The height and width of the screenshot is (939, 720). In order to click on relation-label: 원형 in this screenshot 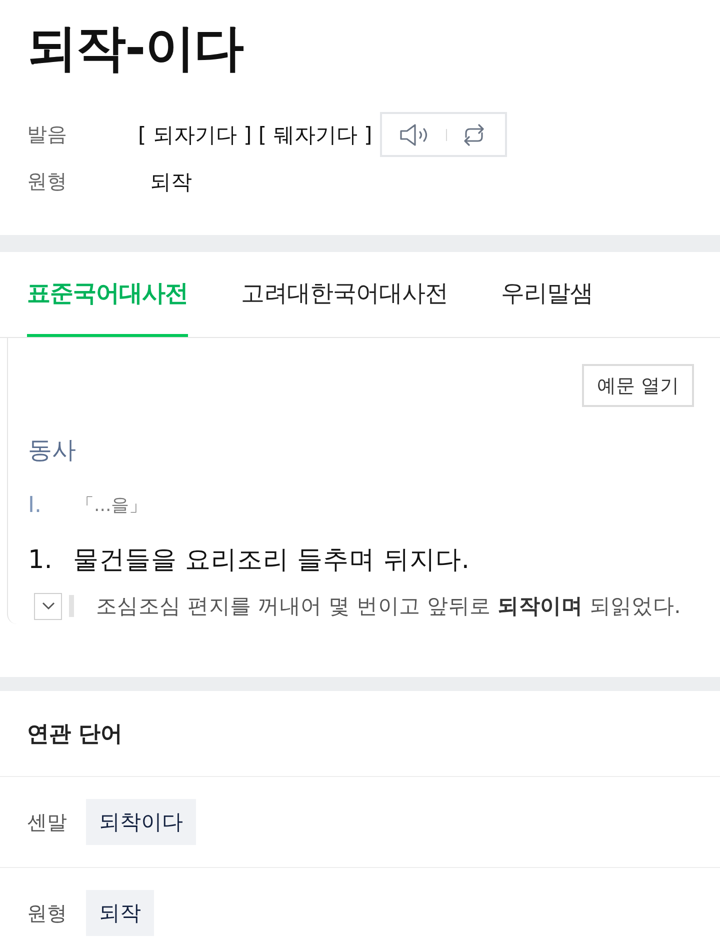, I will do `click(47, 913)`.